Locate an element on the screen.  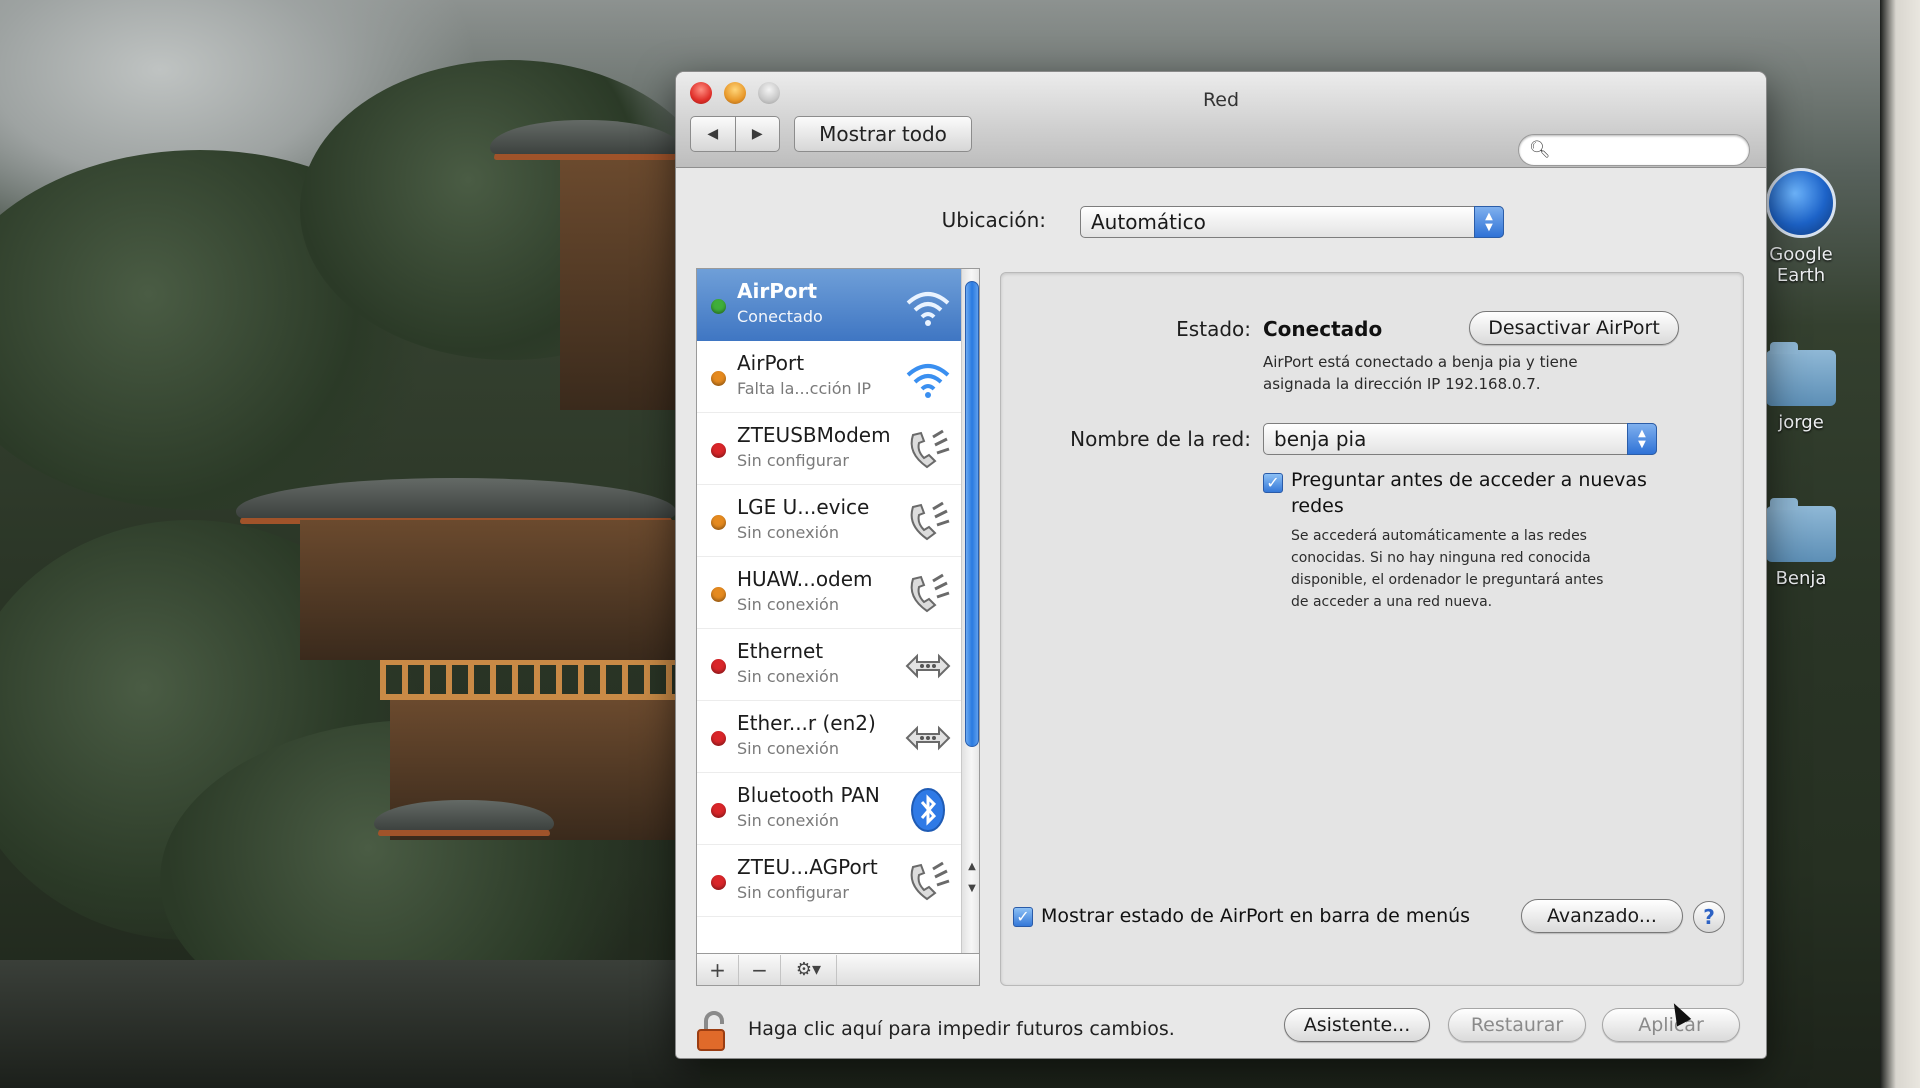
desktop-icon-benja: Benja is located at coordinates (1801, 543).